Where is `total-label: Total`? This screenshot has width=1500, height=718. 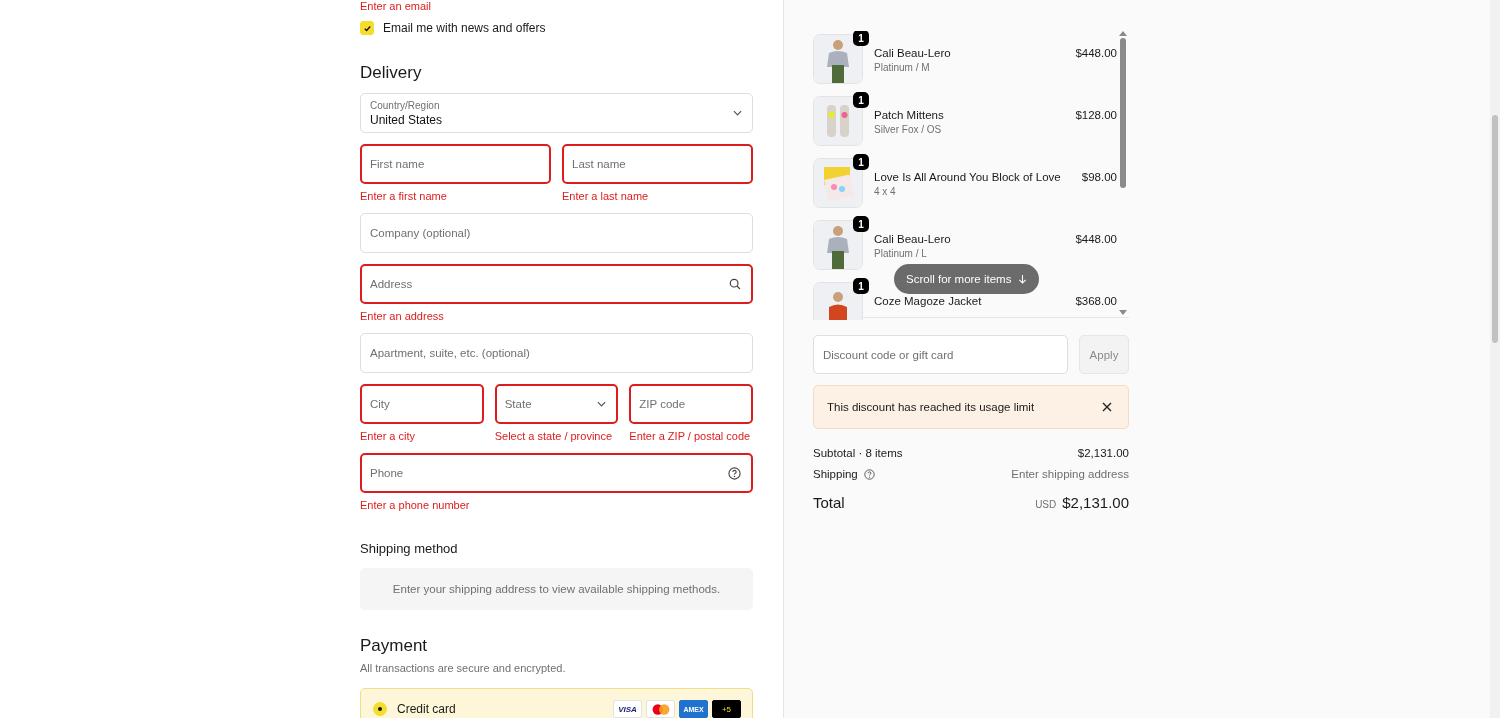 total-label: Total is located at coordinates (829, 502).